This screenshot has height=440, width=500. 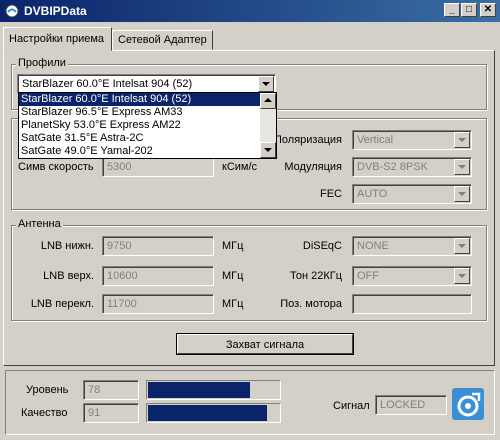 I want to click on list-item: StarBlazer 96.5°E Express AM33, so click(x=147, y=112).